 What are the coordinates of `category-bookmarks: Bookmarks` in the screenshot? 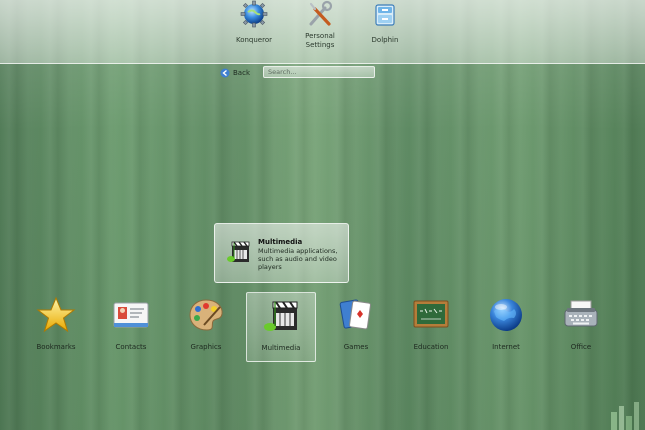 It's located at (56, 327).